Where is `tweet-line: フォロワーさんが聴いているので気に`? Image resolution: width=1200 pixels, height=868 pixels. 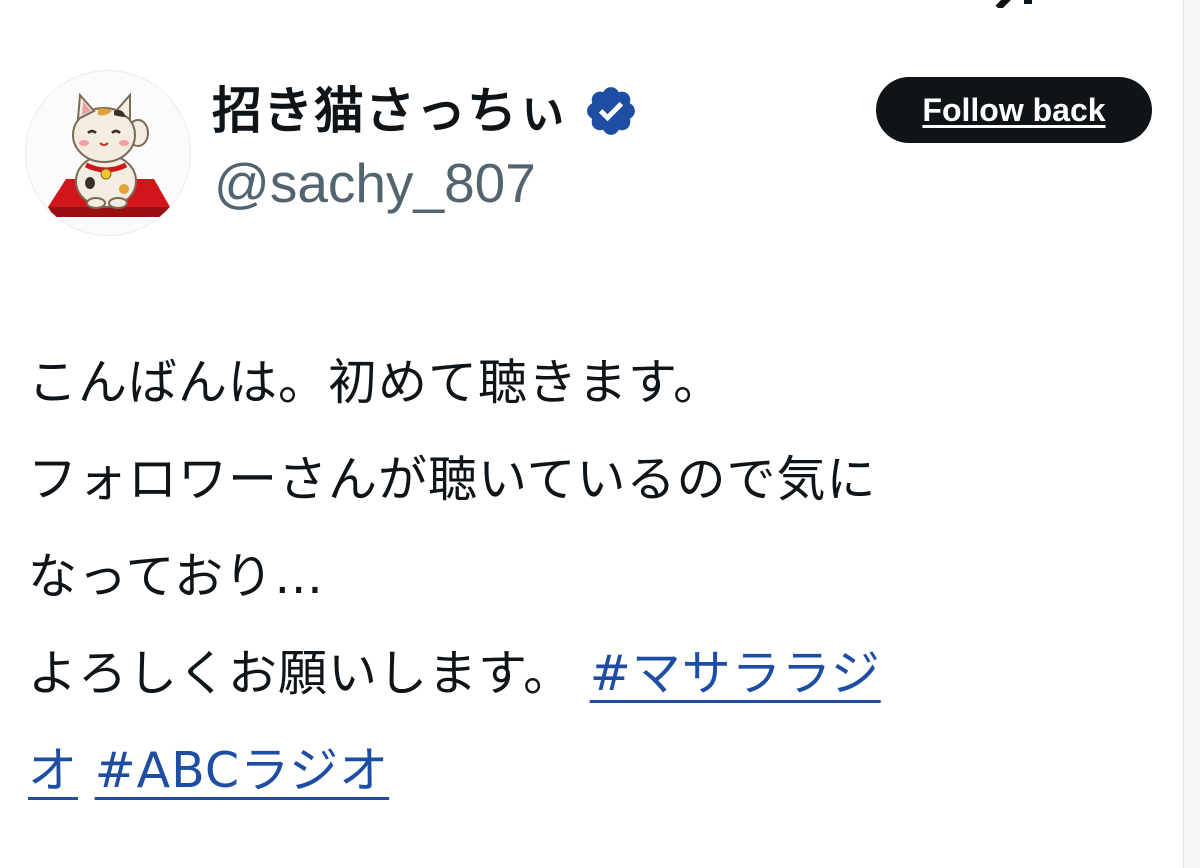 tweet-line: フォロワーさんが聴いているので気に is located at coordinates (452, 479).